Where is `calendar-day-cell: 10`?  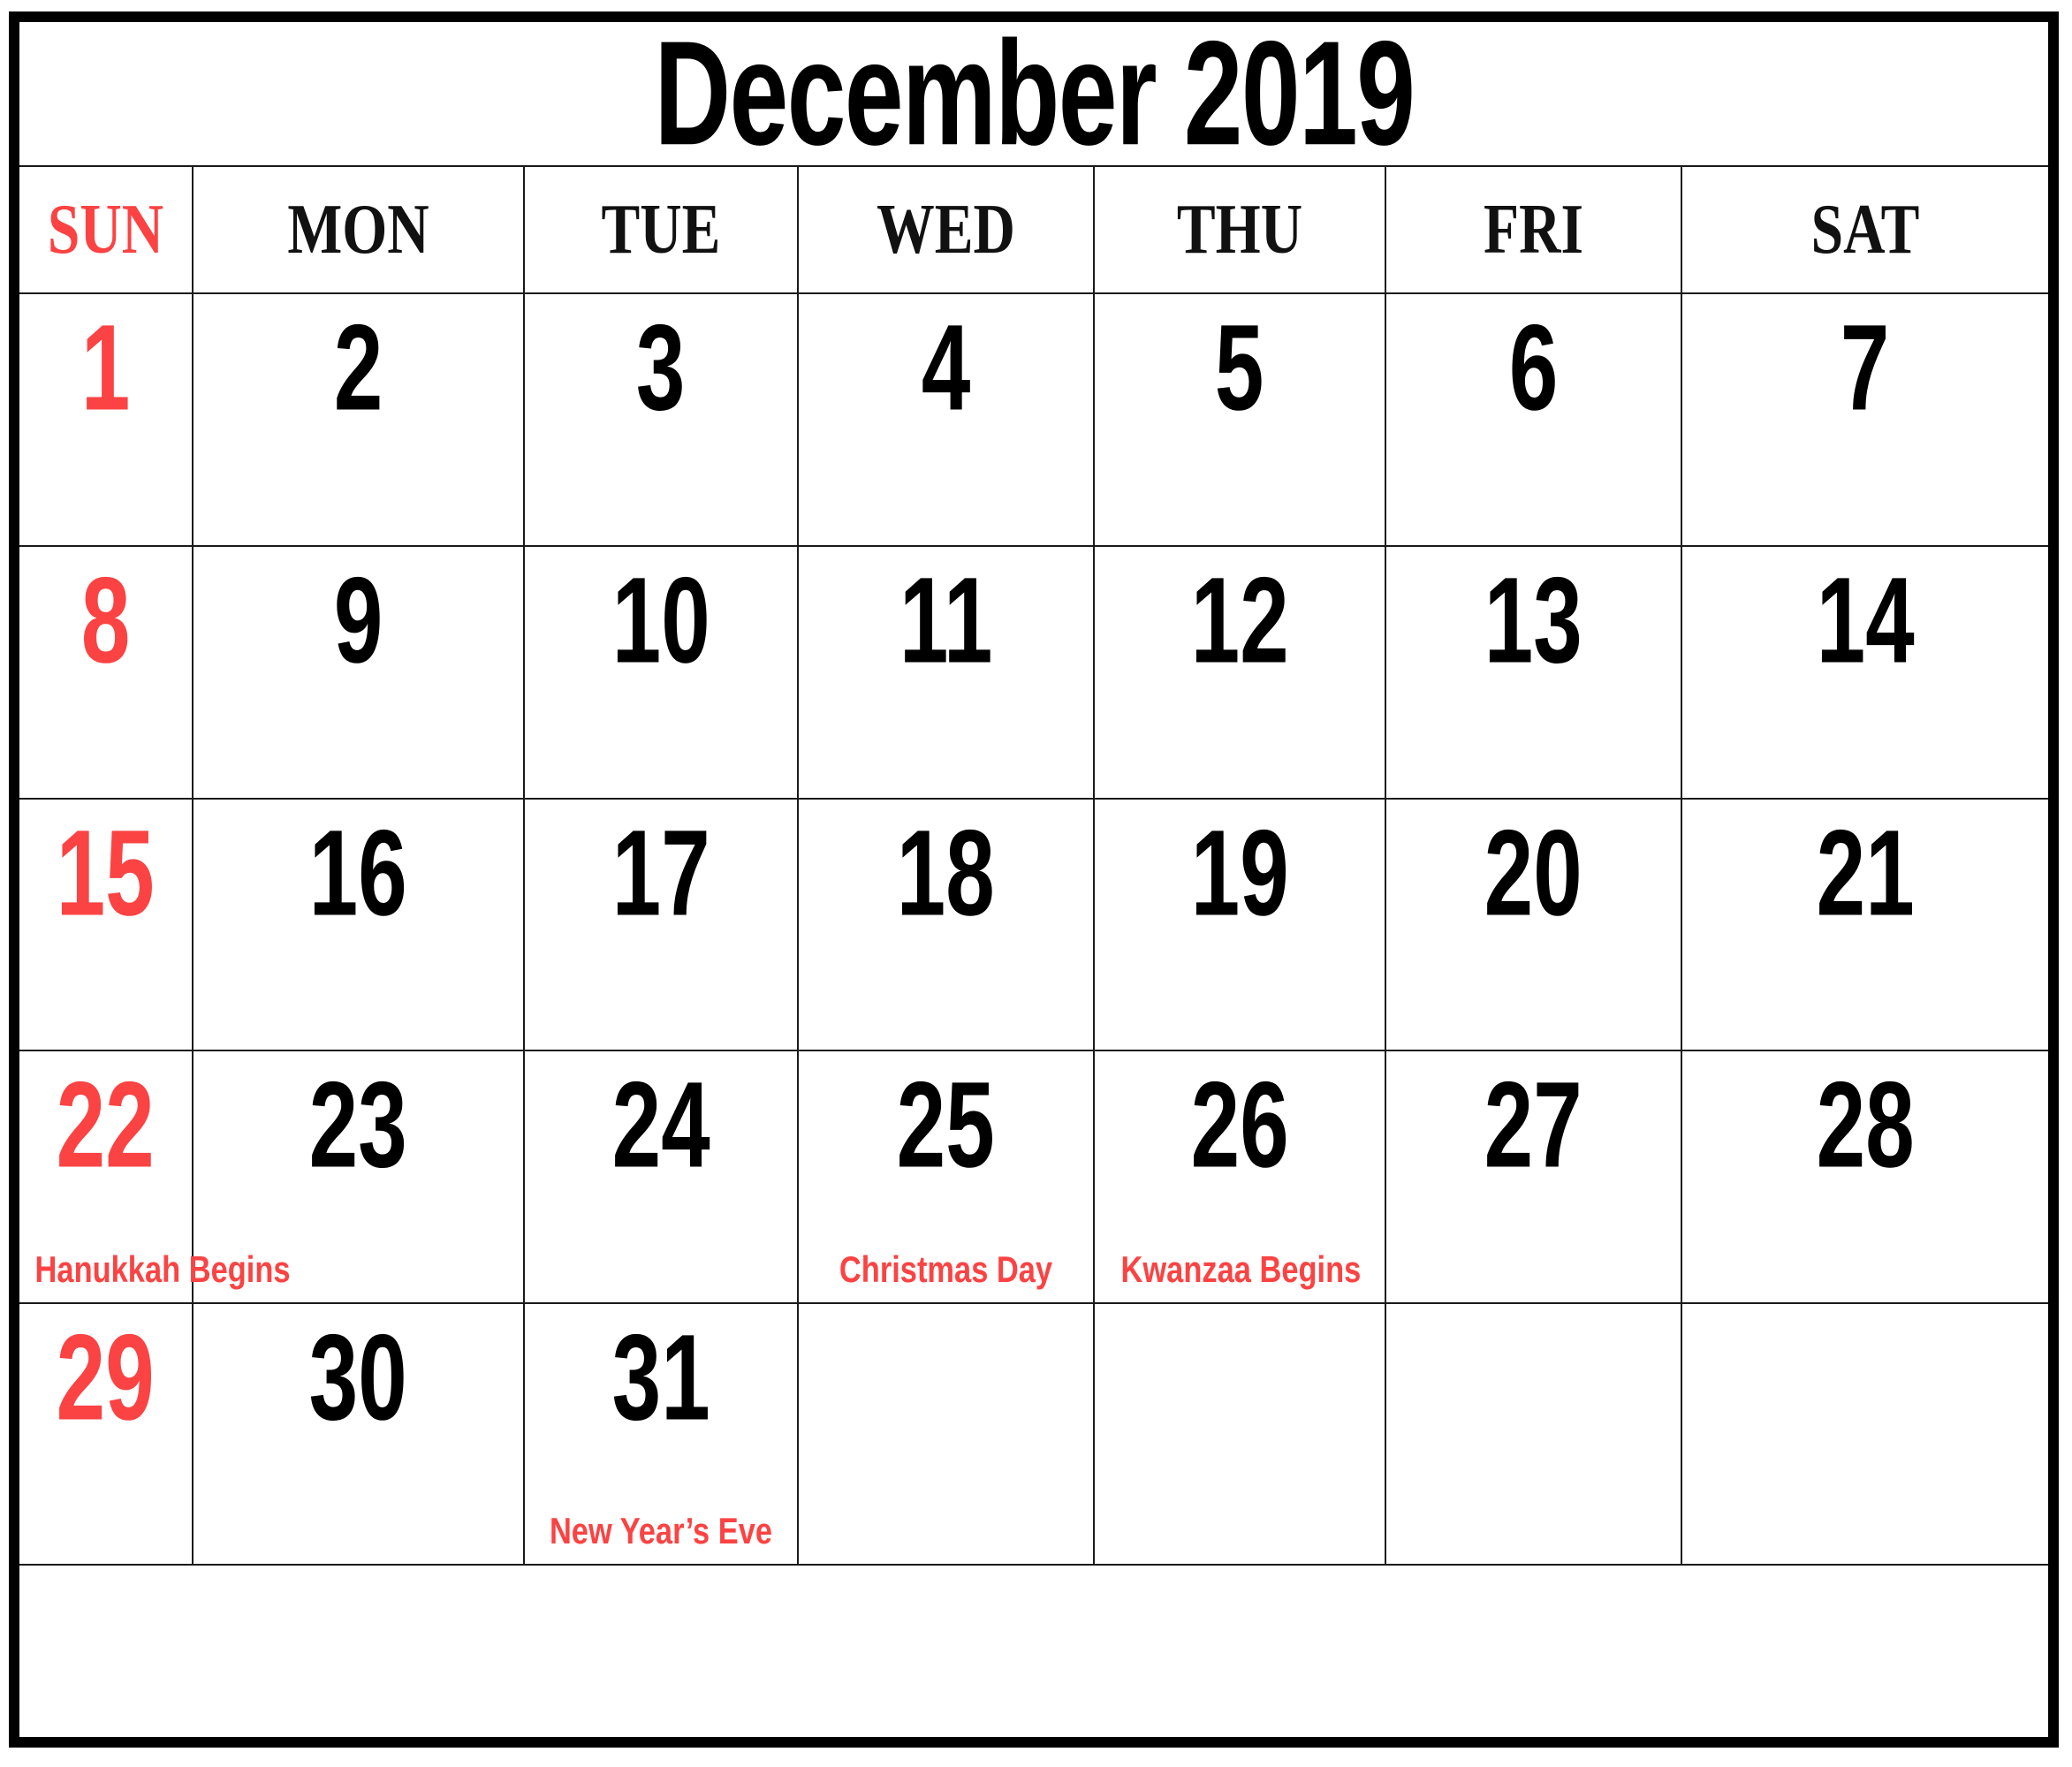
calendar-day-cell: 10 is located at coordinates (661, 672).